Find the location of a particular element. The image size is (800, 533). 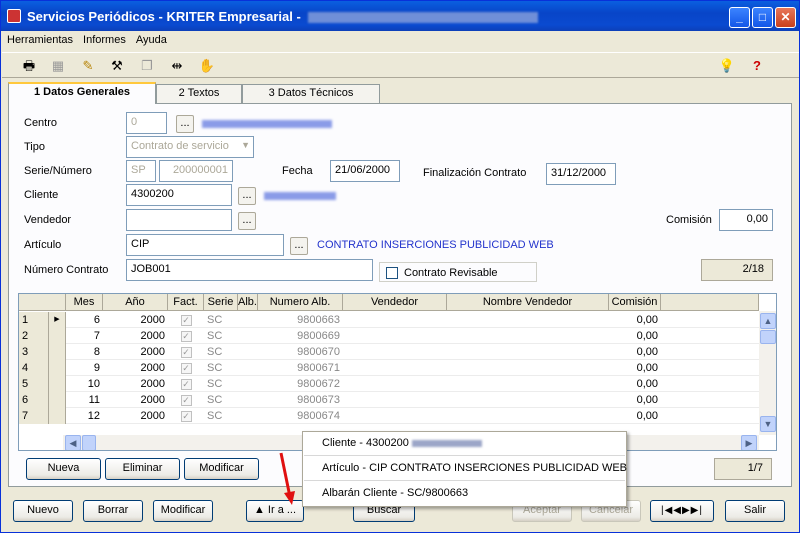

record-navigation-buttons: |◀◀▶▶| is located at coordinates (682, 511).